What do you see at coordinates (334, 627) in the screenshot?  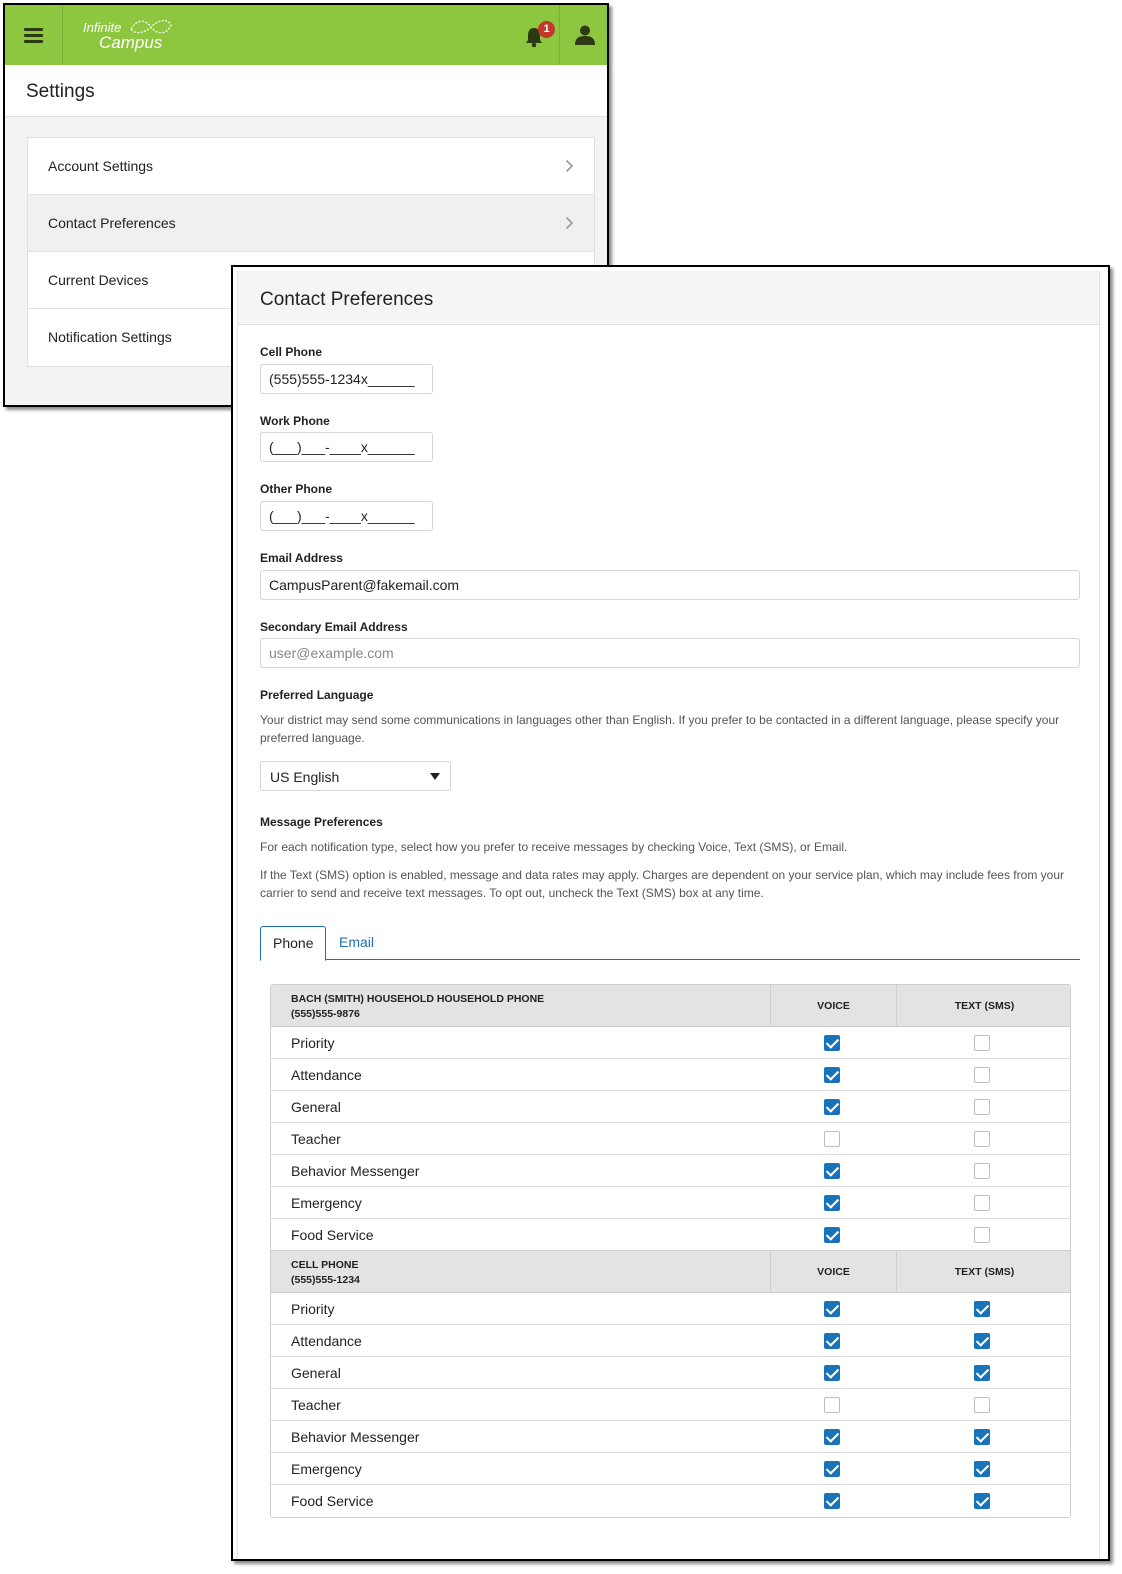 I see `secondary-email-label: Secondary Email Address` at bounding box center [334, 627].